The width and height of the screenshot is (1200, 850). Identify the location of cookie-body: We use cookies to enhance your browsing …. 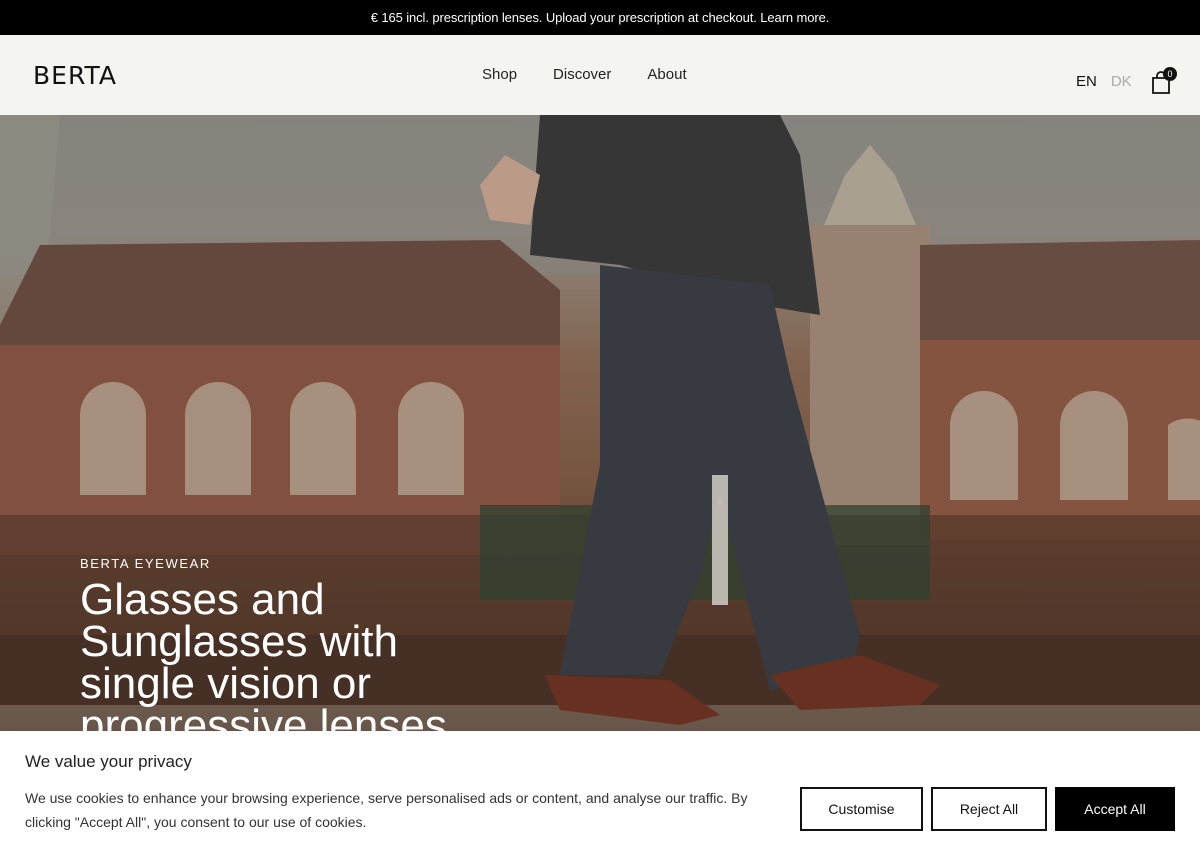
(386, 810).